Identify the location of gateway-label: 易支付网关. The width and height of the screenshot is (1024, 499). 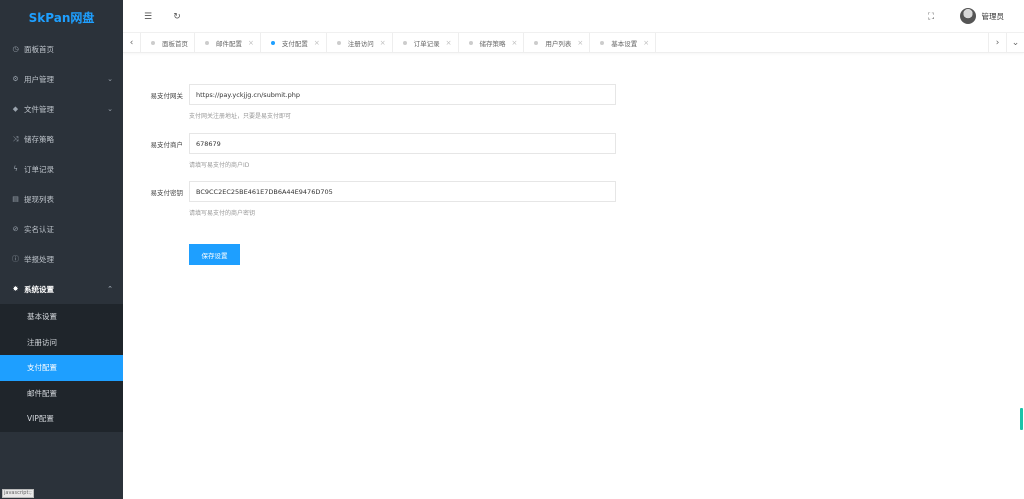
(167, 95).